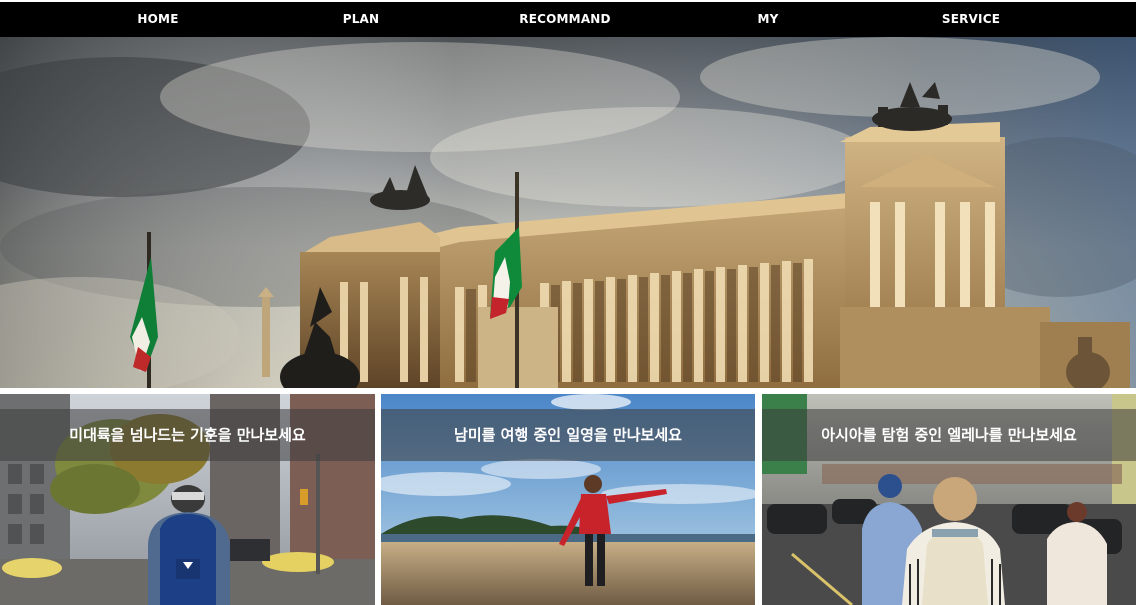  Describe the element at coordinates (157, 19) in the screenshot. I see `nav-home-link: HOME` at that location.